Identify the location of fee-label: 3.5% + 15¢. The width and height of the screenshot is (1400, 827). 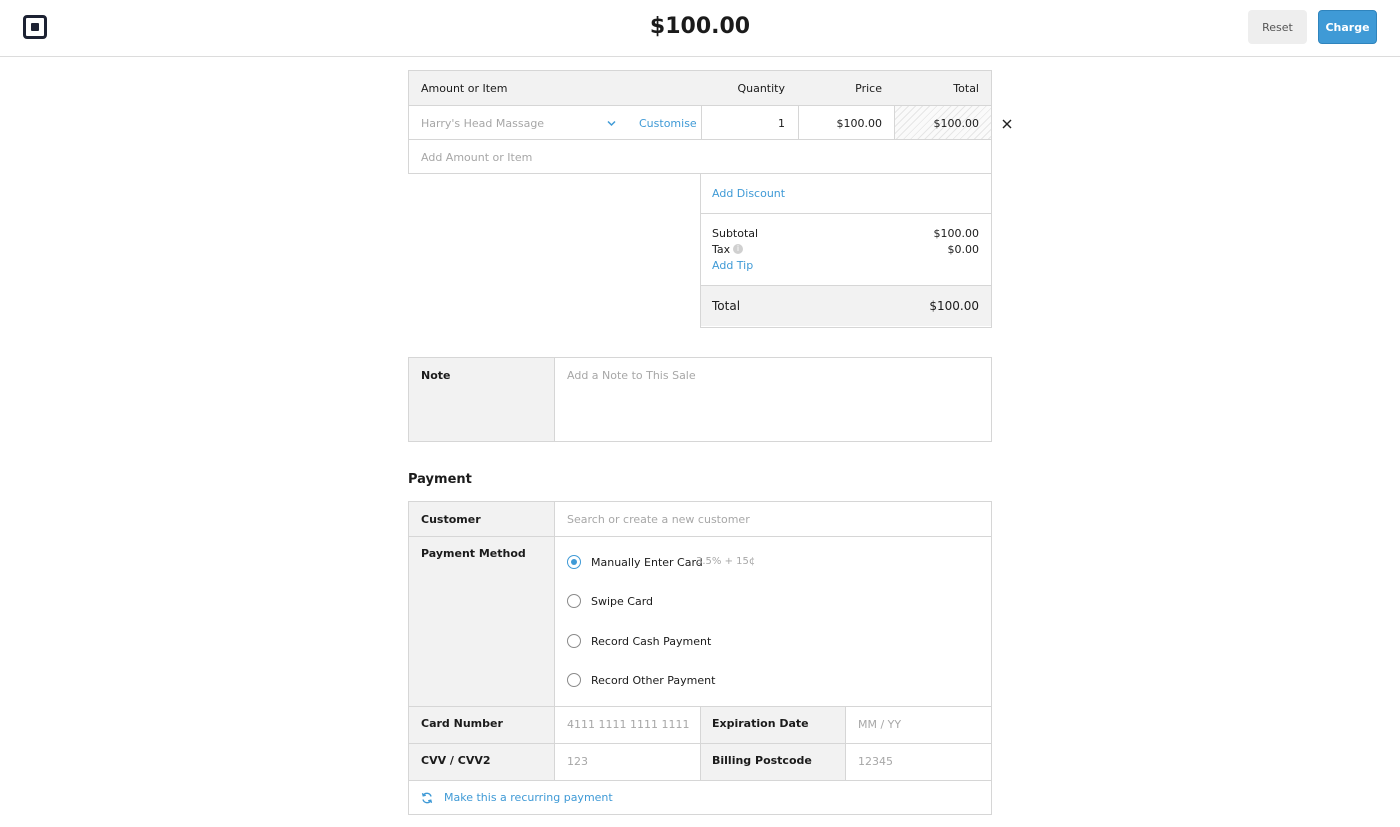
(726, 561).